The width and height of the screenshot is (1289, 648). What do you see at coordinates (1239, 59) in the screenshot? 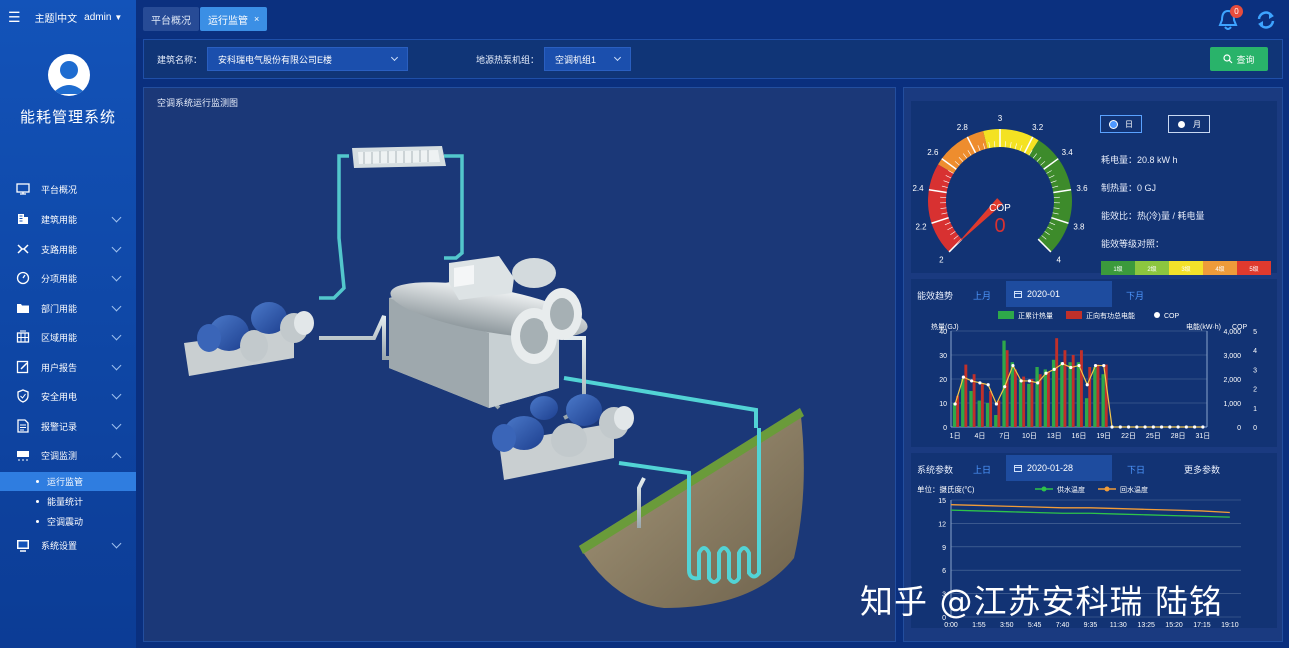
I see `query-button: 查询` at bounding box center [1239, 59].